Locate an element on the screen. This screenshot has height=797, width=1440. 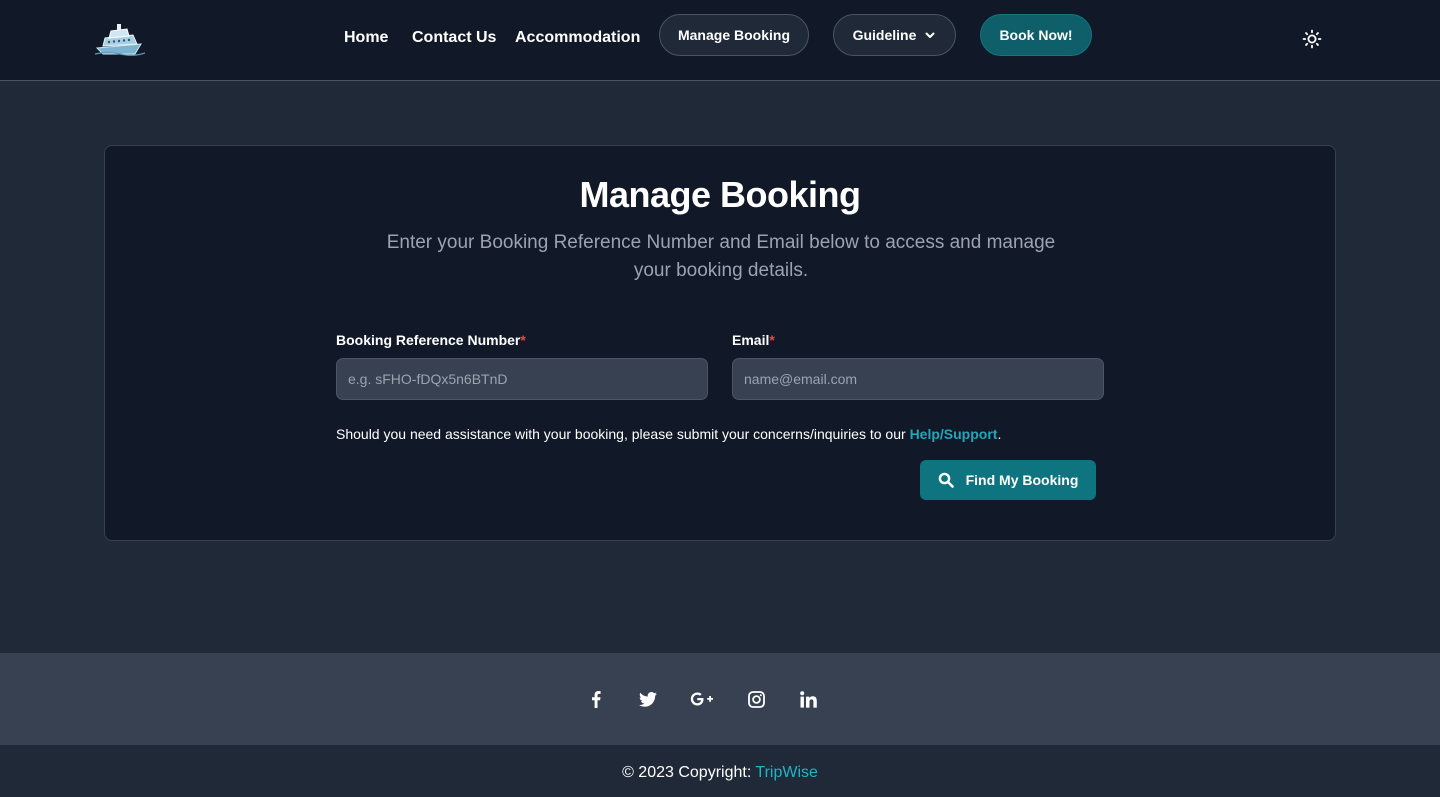
copyright-bar: © 2023 Copyright: TripWise is located at coordinates (720, 771).